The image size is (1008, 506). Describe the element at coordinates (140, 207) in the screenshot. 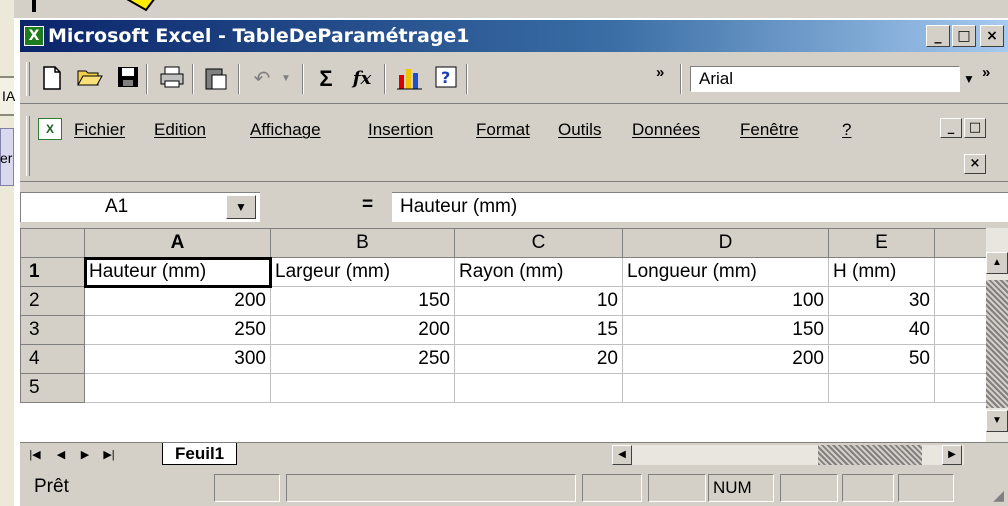

I see `name-box: A1` at that location.